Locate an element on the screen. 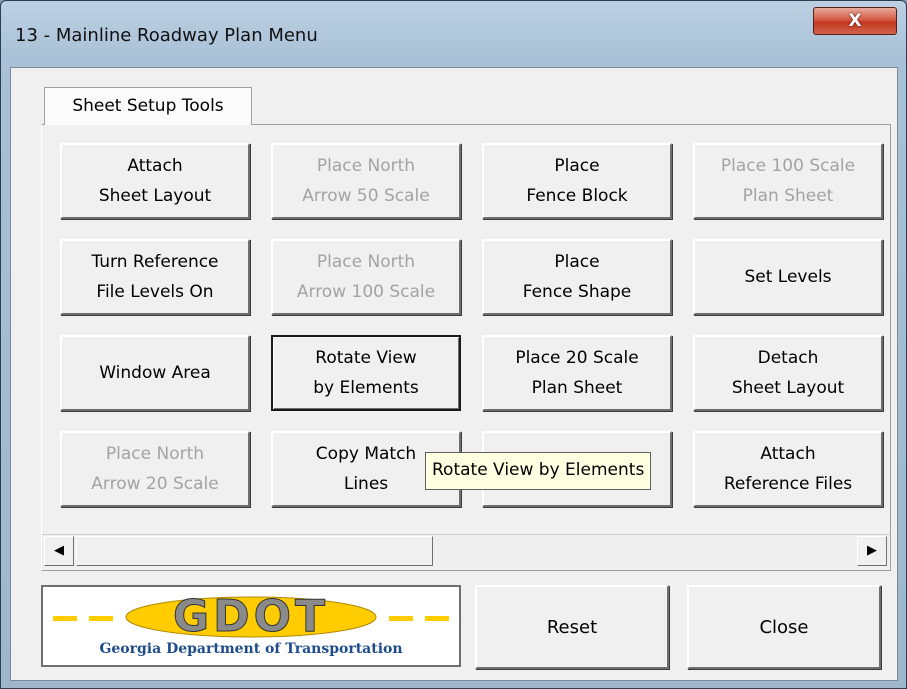 This screenshot has width=907, height=689. close-button: Close is located at coordinates (784, 627).